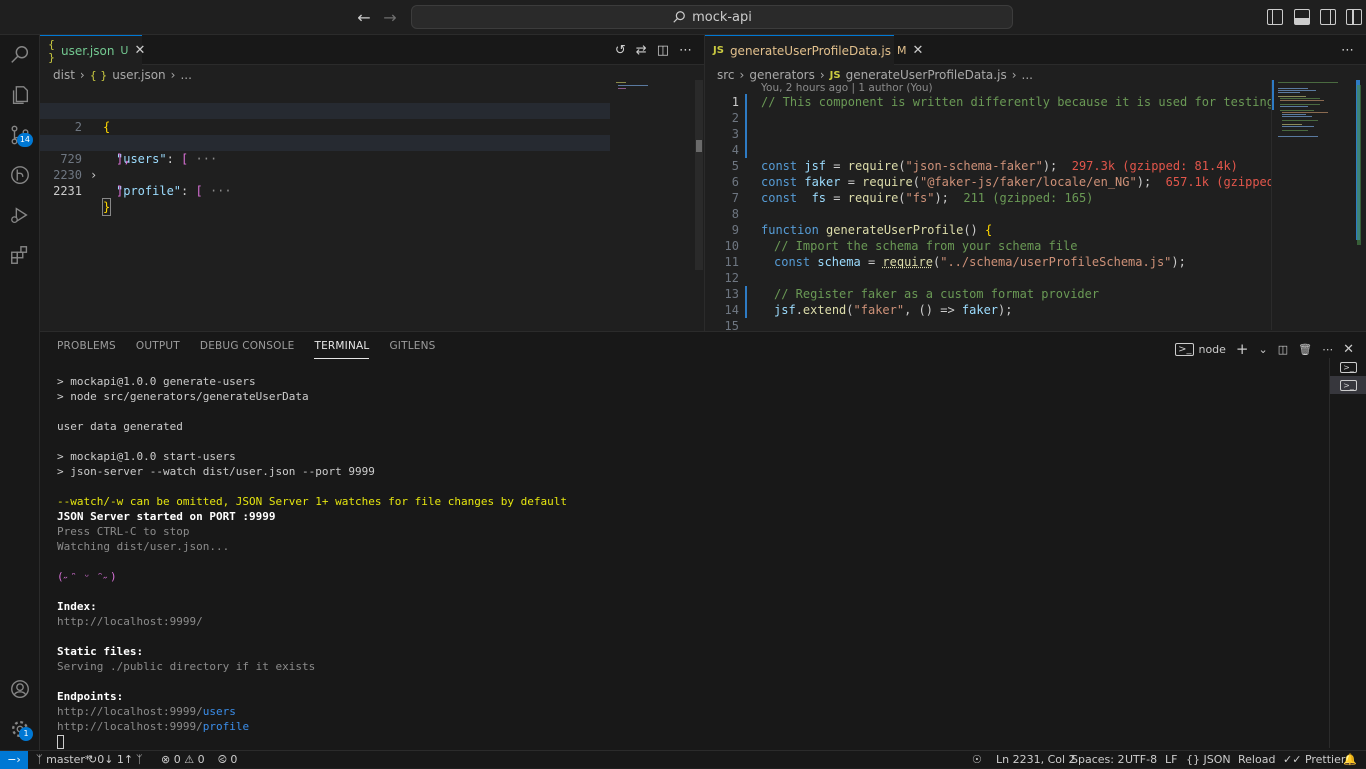 The width and height of the screenshot is (1366, 769). Describe the element at coordinates (847, 88) in the screenshot. I see `codelens-blame: You, 2 hours ago | 1 author (You)` at that location.